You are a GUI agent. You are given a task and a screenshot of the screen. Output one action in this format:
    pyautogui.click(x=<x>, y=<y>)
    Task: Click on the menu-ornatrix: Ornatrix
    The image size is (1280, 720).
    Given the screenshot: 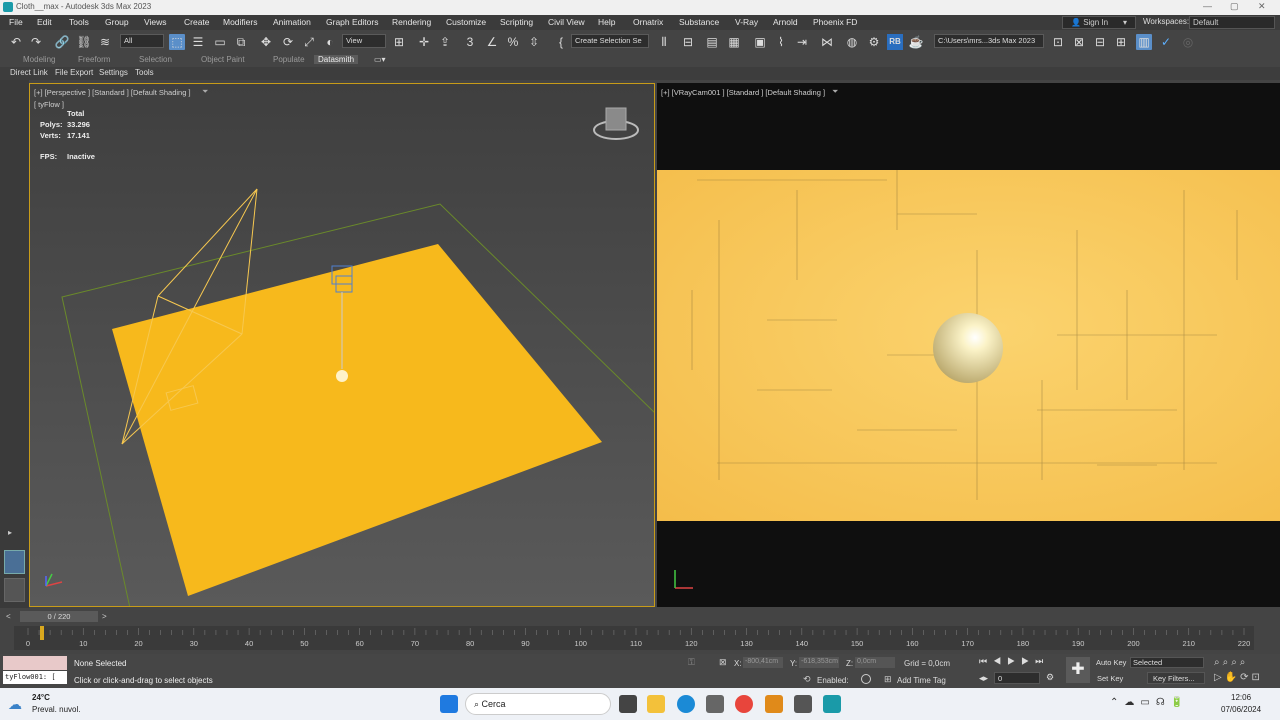 What is the action you would take?
    pyautogui.click(x=648, y=22)
    